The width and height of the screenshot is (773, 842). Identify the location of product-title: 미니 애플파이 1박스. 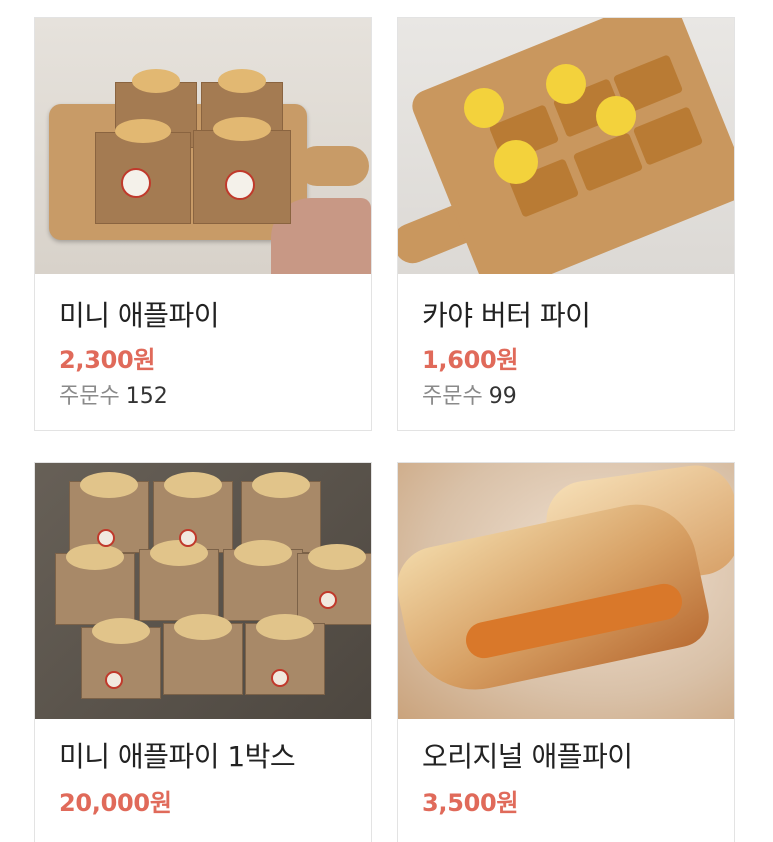
(177, 756).